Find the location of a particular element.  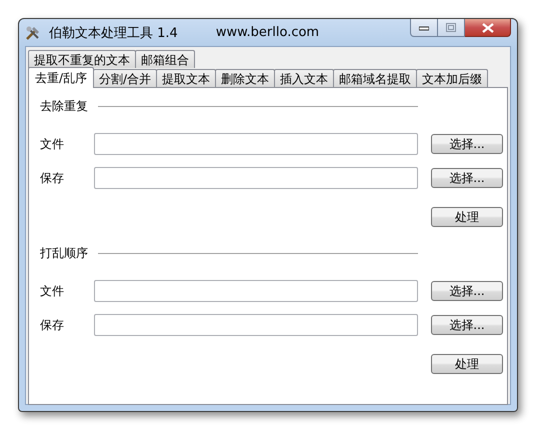

tools-icon is located at coordinates (33, 32).